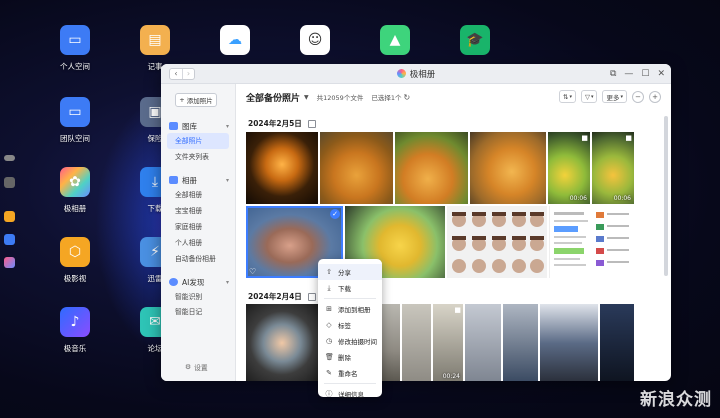 This screenshot has height=418, width=720. Describe the element at coordinates (448, 342) in the screenshot. I see `video-thumbnail: ■ 00:24` at that location.